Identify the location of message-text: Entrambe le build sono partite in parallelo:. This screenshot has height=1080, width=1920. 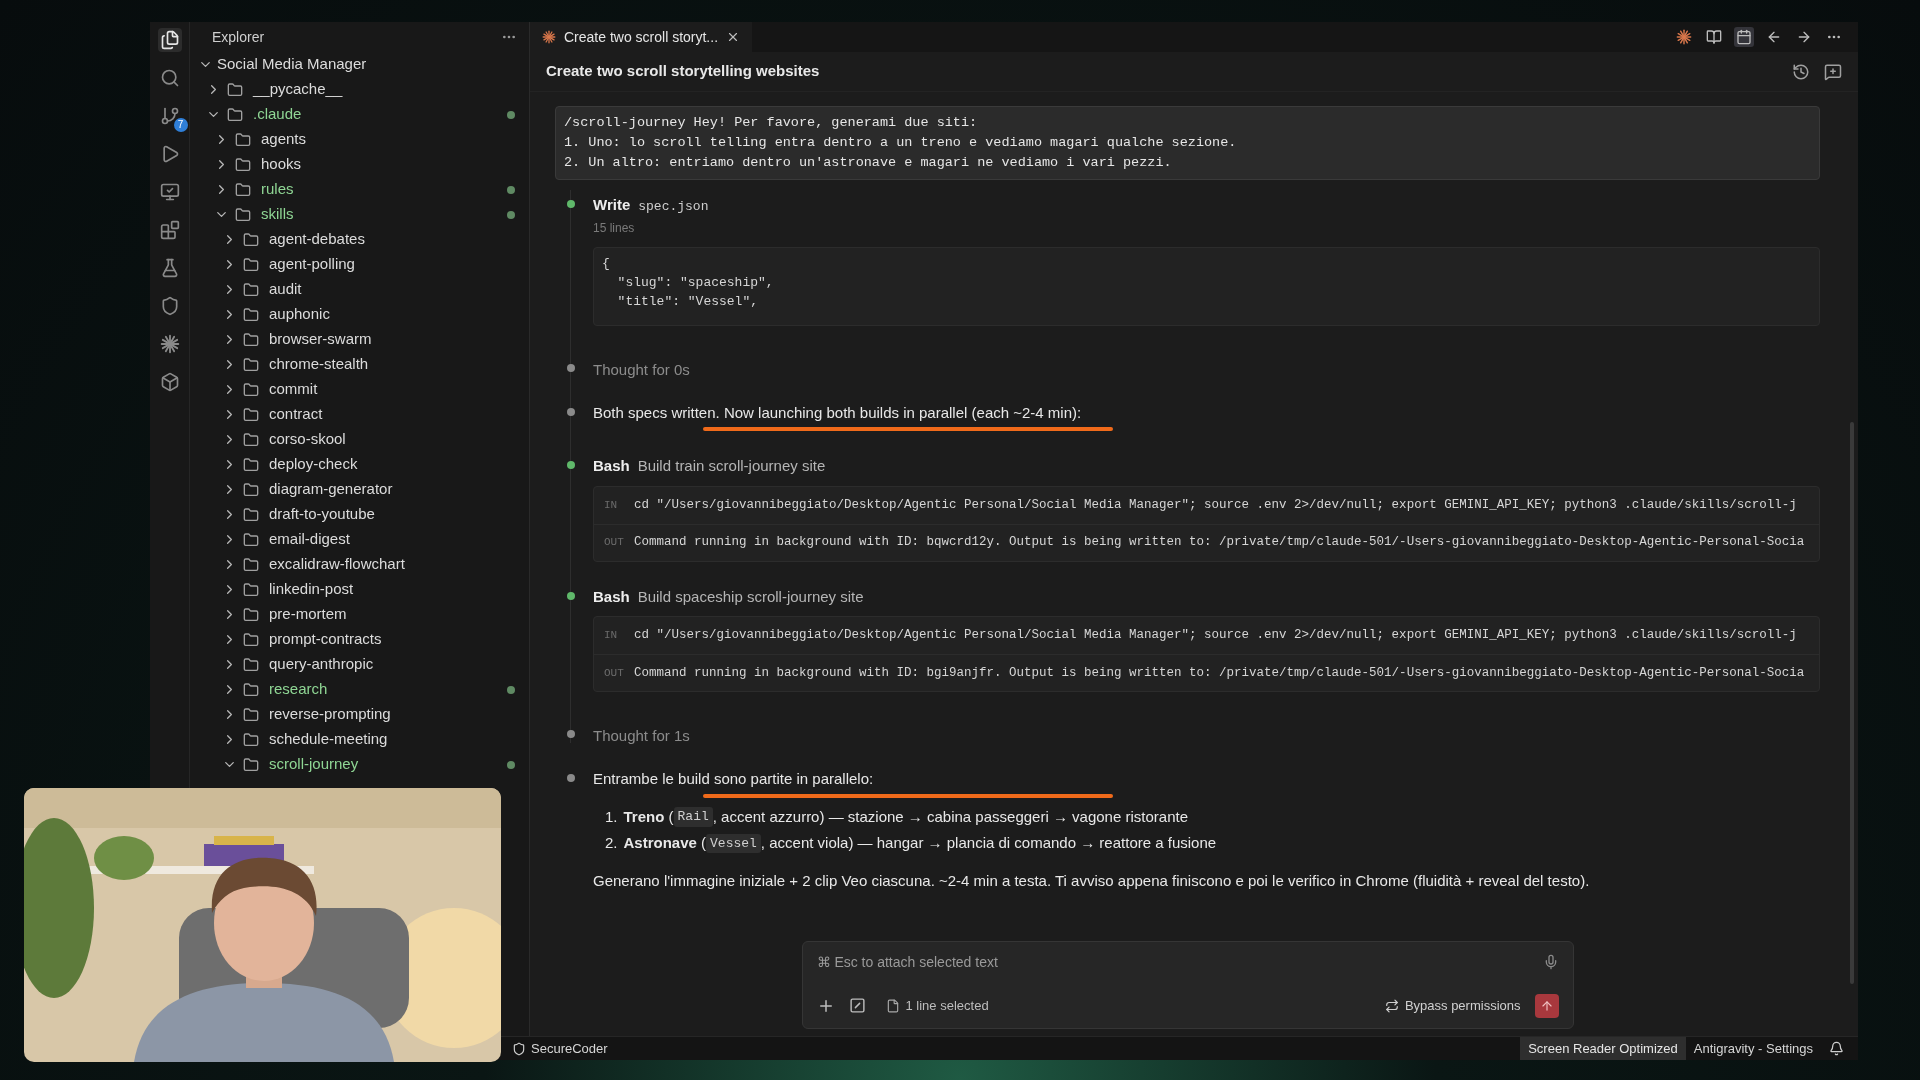
(733, 779).